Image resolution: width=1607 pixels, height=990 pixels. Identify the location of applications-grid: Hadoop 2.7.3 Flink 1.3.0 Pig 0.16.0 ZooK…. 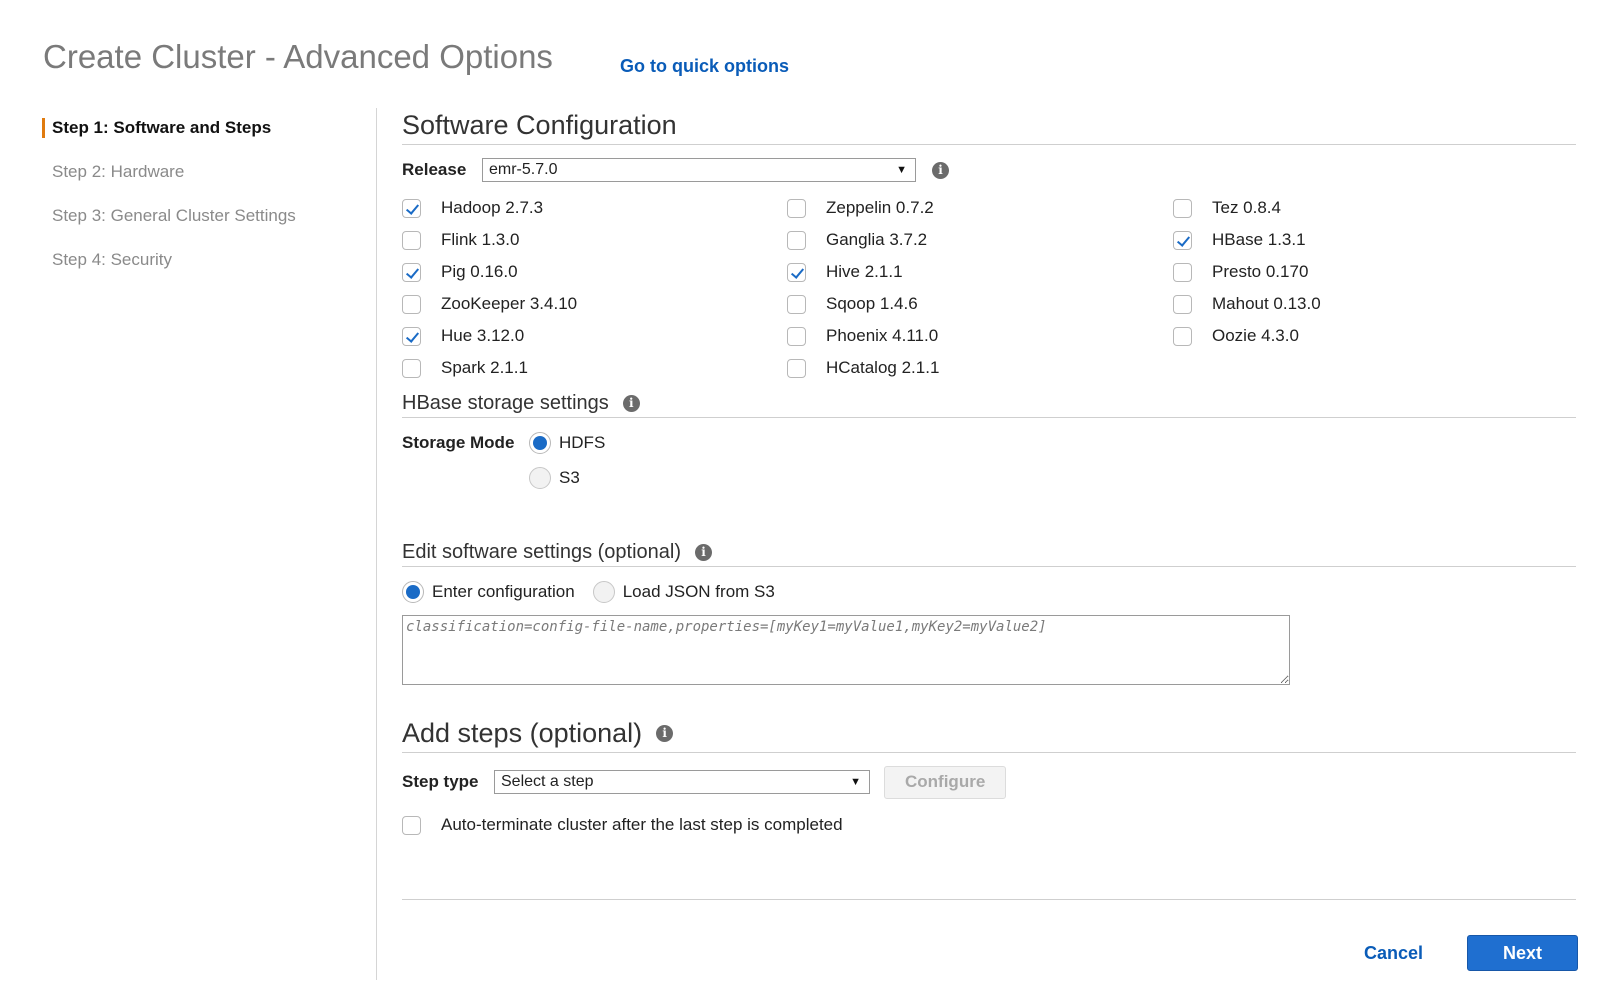
(989, 294).